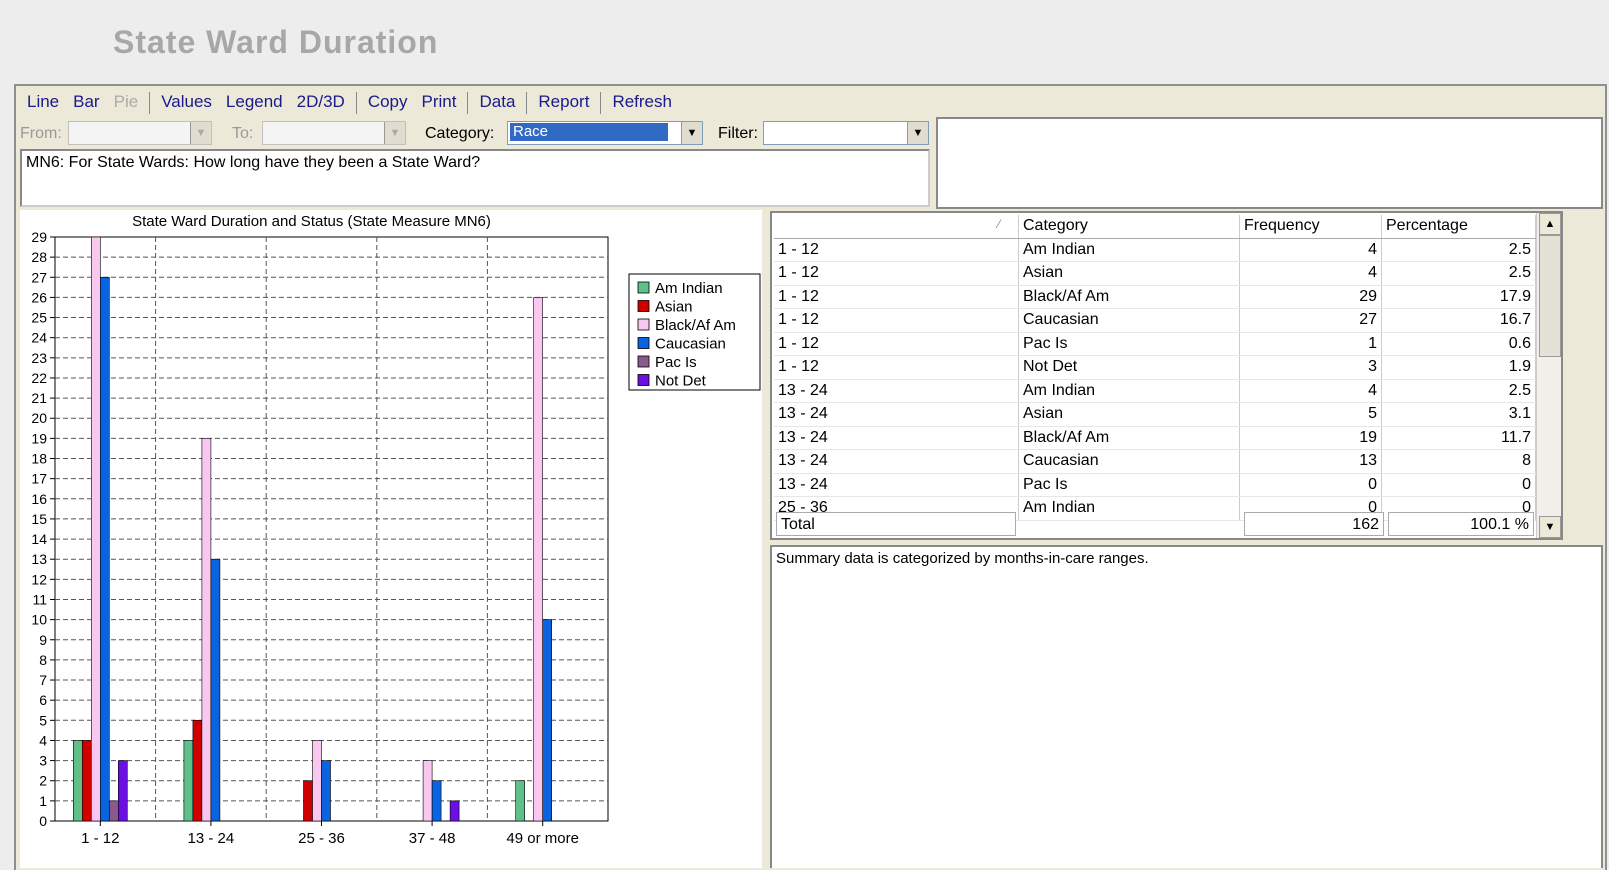 This screenshot has height=870, width=1609. Describe the element at coordinates (738, 133) in the screenshot. I see `filter-label: Filter:` at that location.